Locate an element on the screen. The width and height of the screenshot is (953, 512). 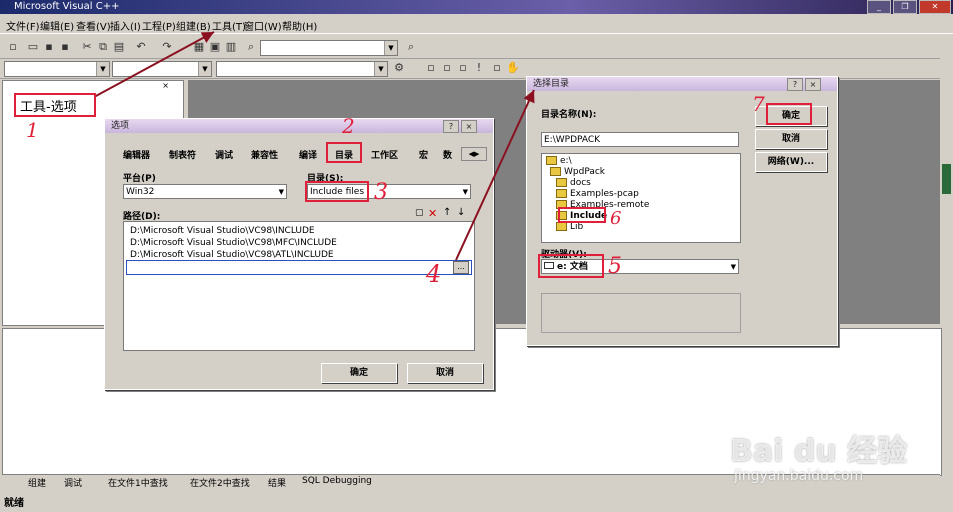
annotation-box-tools: 工具-选项 is located at coordinates (55, 105).